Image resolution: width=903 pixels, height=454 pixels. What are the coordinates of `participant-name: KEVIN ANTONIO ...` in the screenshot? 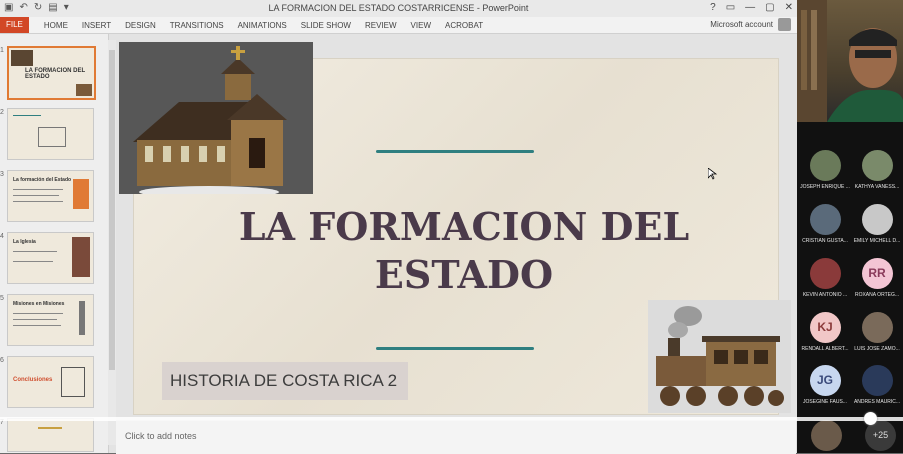 It's located at (825, 295).